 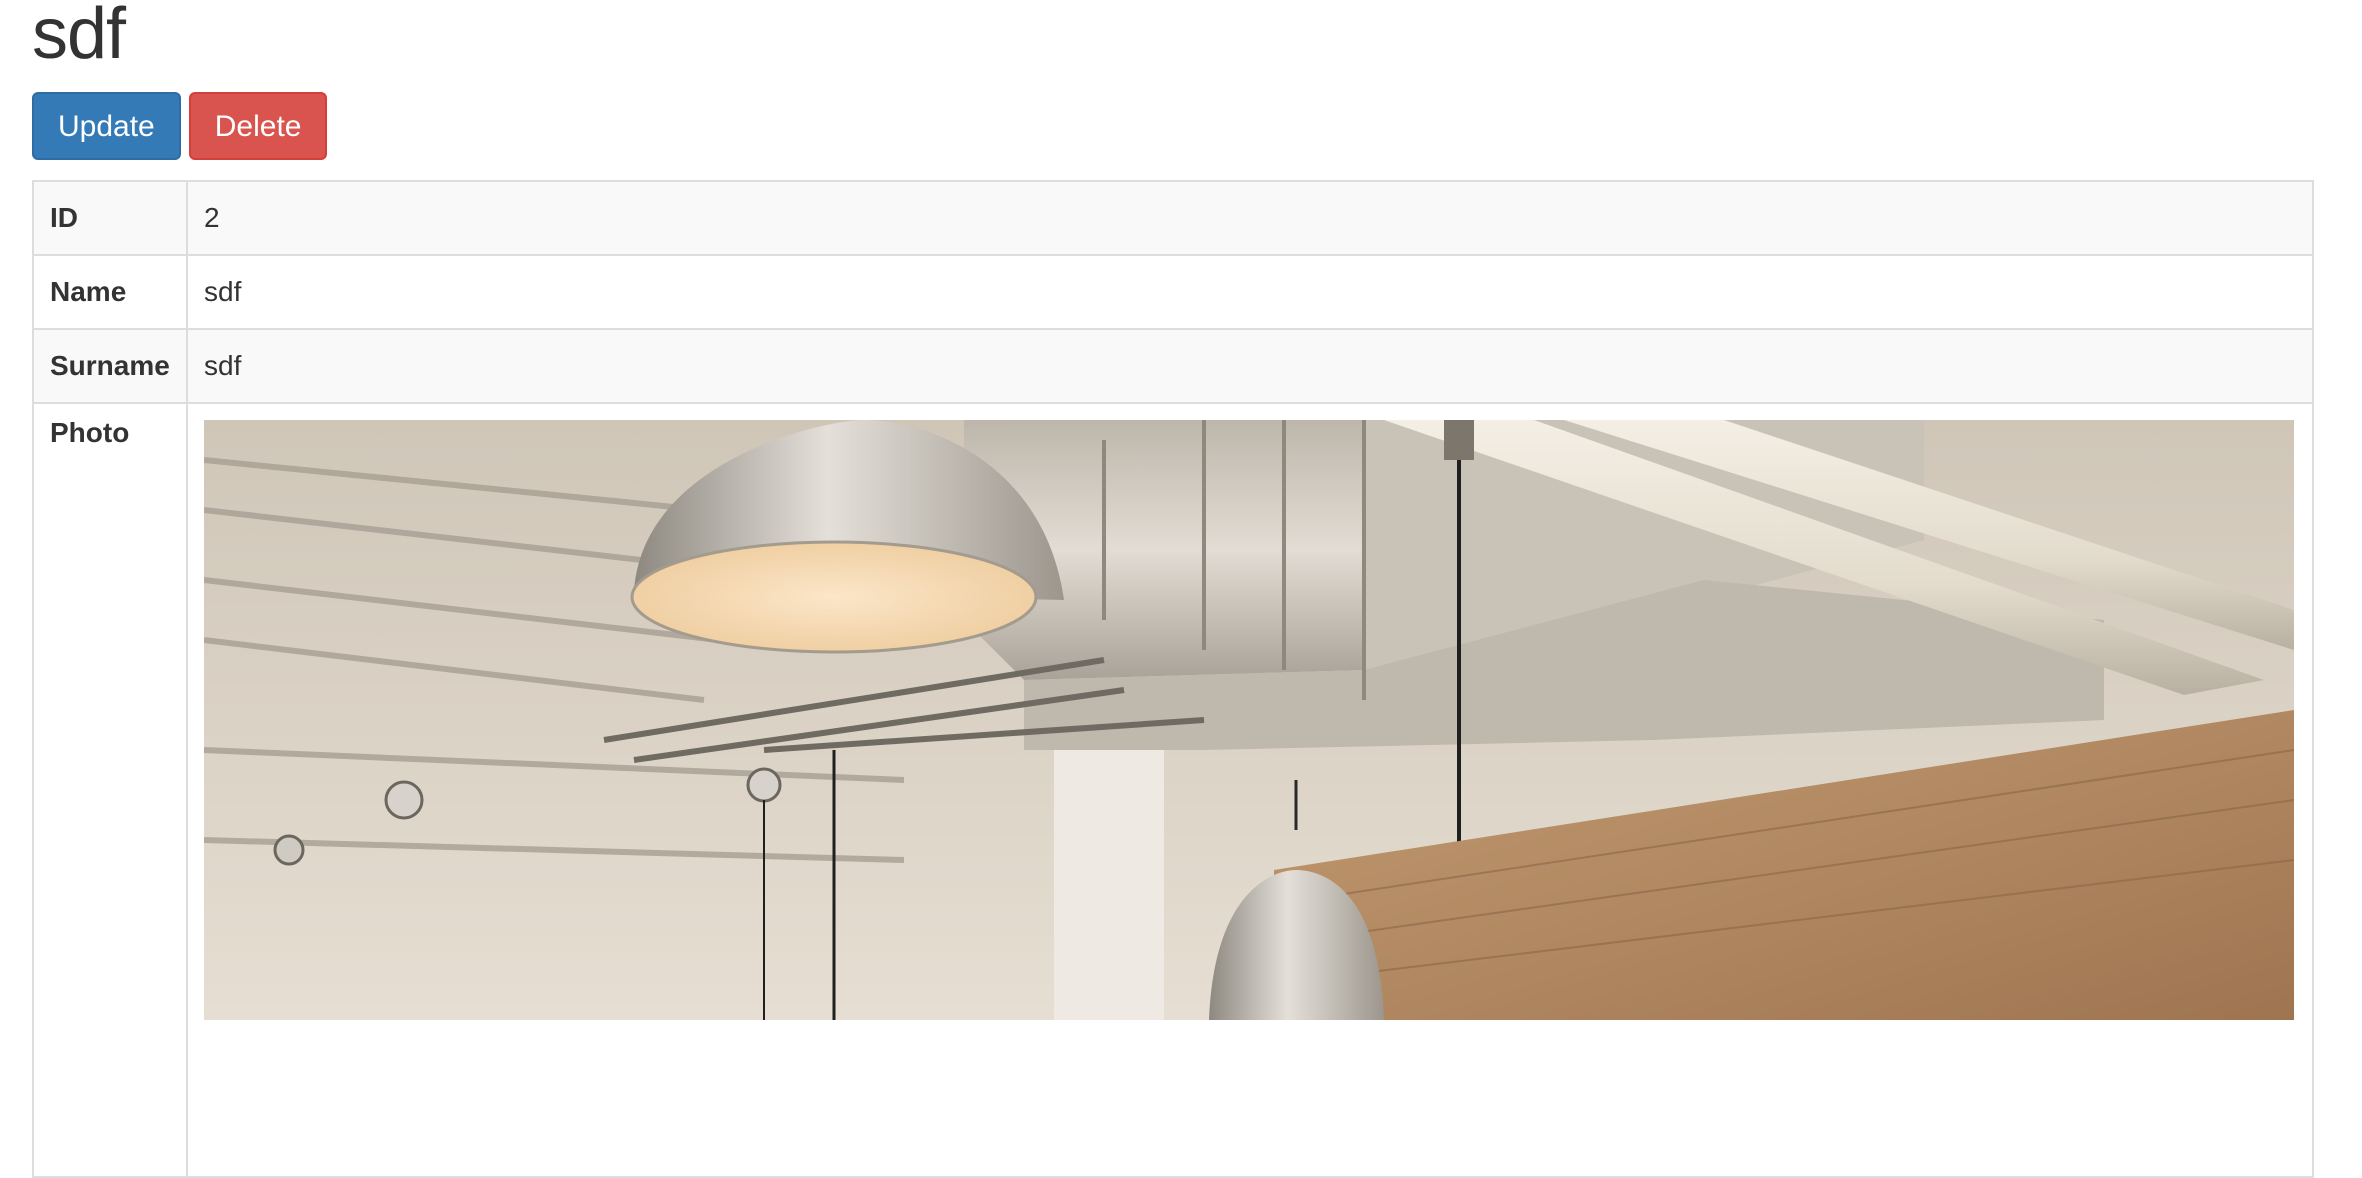 I want to click on detail-row-surname: Surname sdf, so click(x=1173, y=366).